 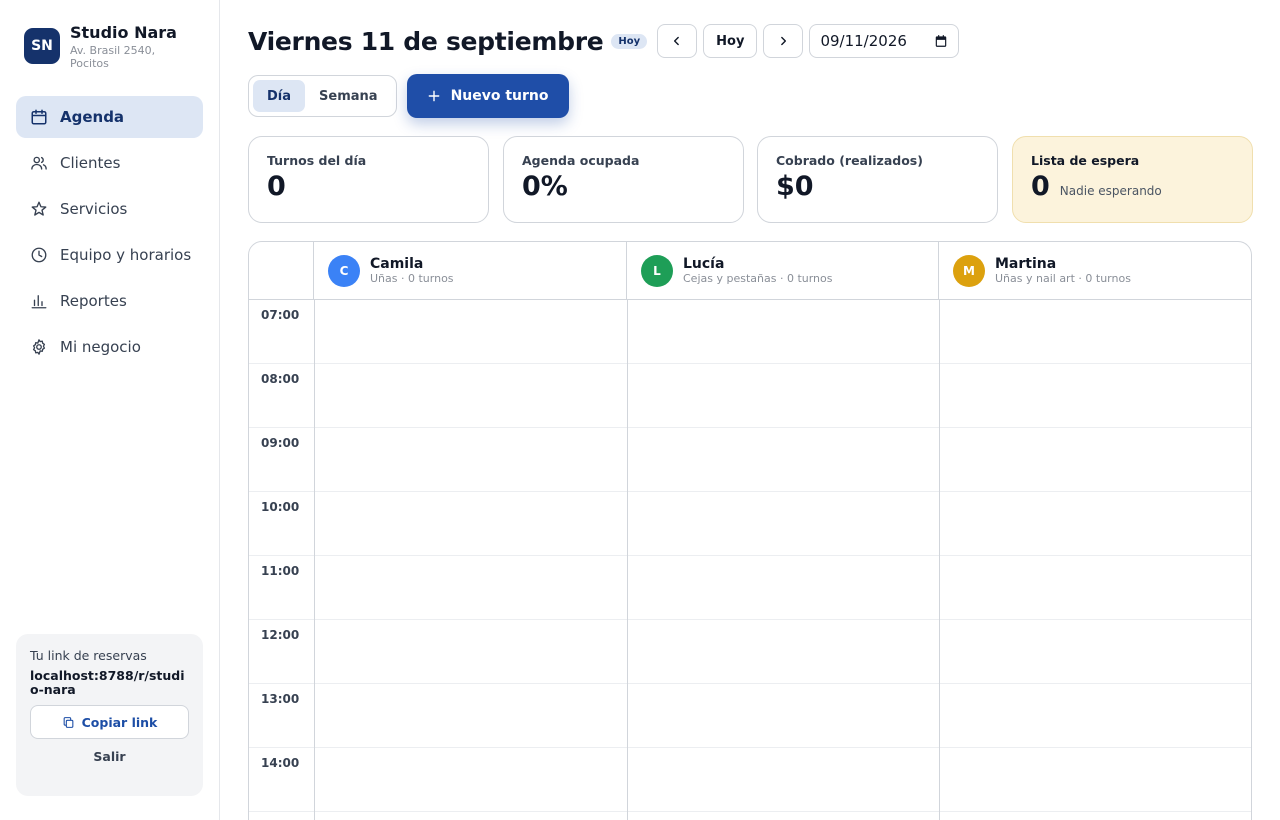 What do you see at coordinates (623, 186) in the screenshot?
I see `stat-value: 0%` at bounding box center [623, 186].